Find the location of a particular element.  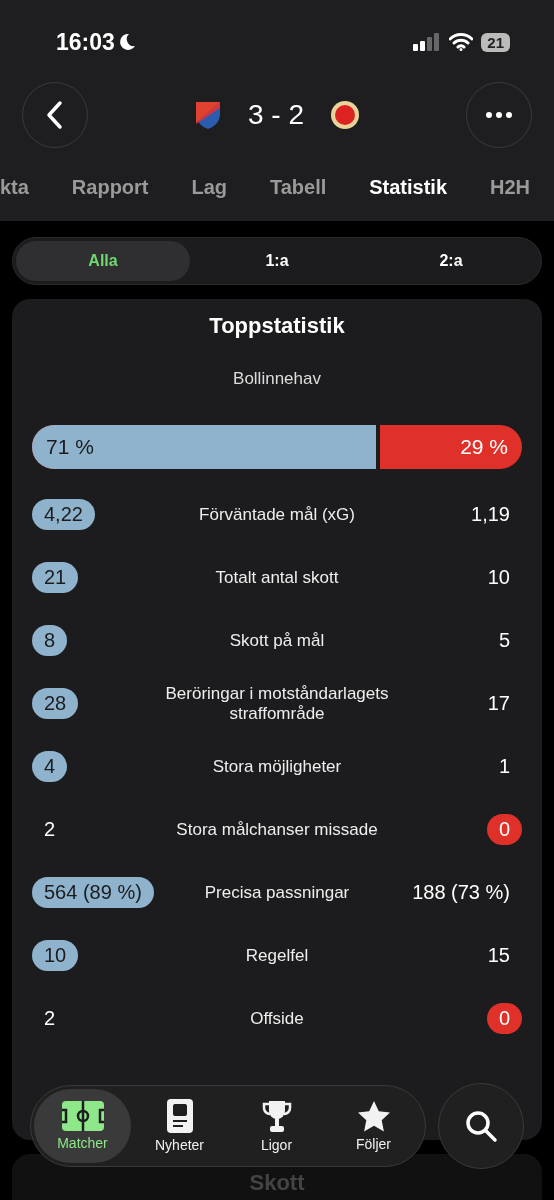

home-value: 4,22 is located at coordinates (63, 514).